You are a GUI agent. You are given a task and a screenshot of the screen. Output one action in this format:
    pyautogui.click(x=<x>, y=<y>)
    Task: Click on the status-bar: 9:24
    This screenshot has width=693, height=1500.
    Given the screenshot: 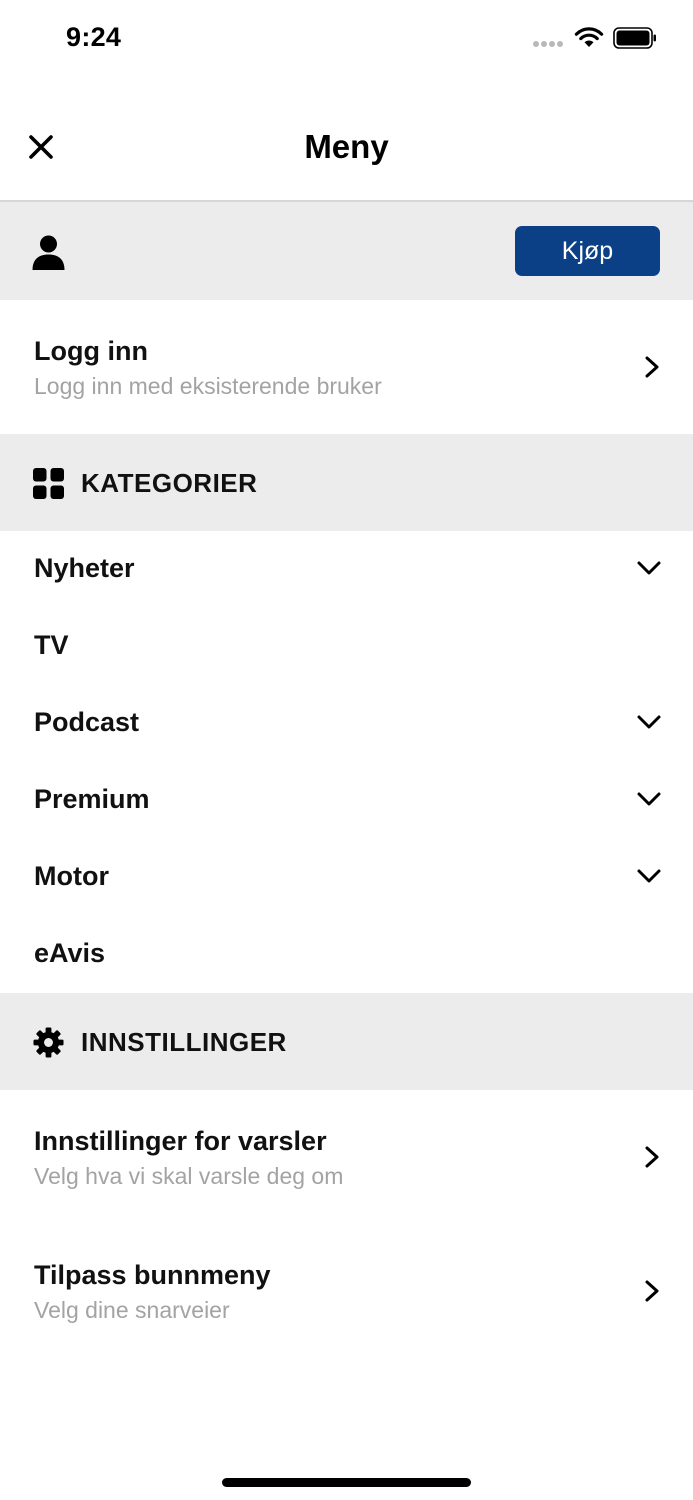 What is the action you would take?
    pyautogui.click(x=346, y=39)
    